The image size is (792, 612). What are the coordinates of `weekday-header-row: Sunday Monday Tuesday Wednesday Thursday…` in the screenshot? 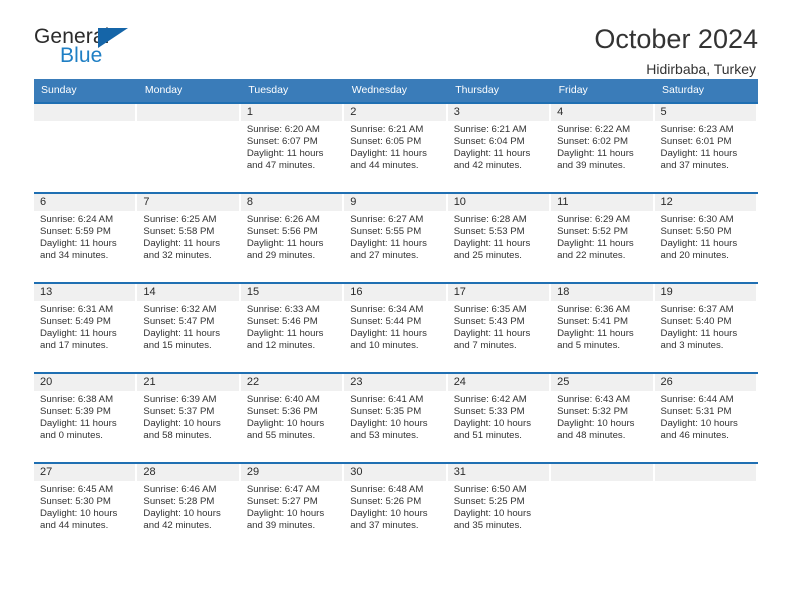 It's located at (396, 91).